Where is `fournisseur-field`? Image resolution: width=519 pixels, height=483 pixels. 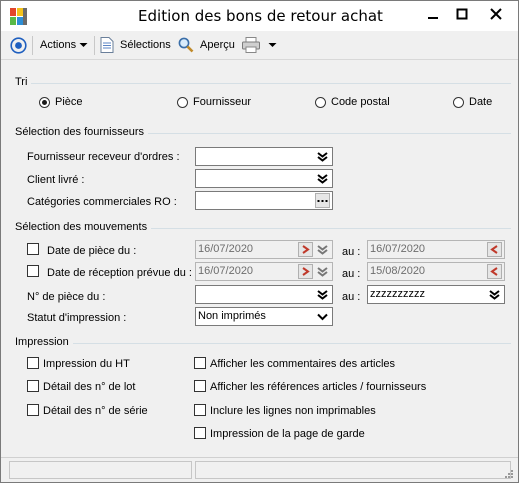
fournisseur-field is located at coordinates (264, 156).